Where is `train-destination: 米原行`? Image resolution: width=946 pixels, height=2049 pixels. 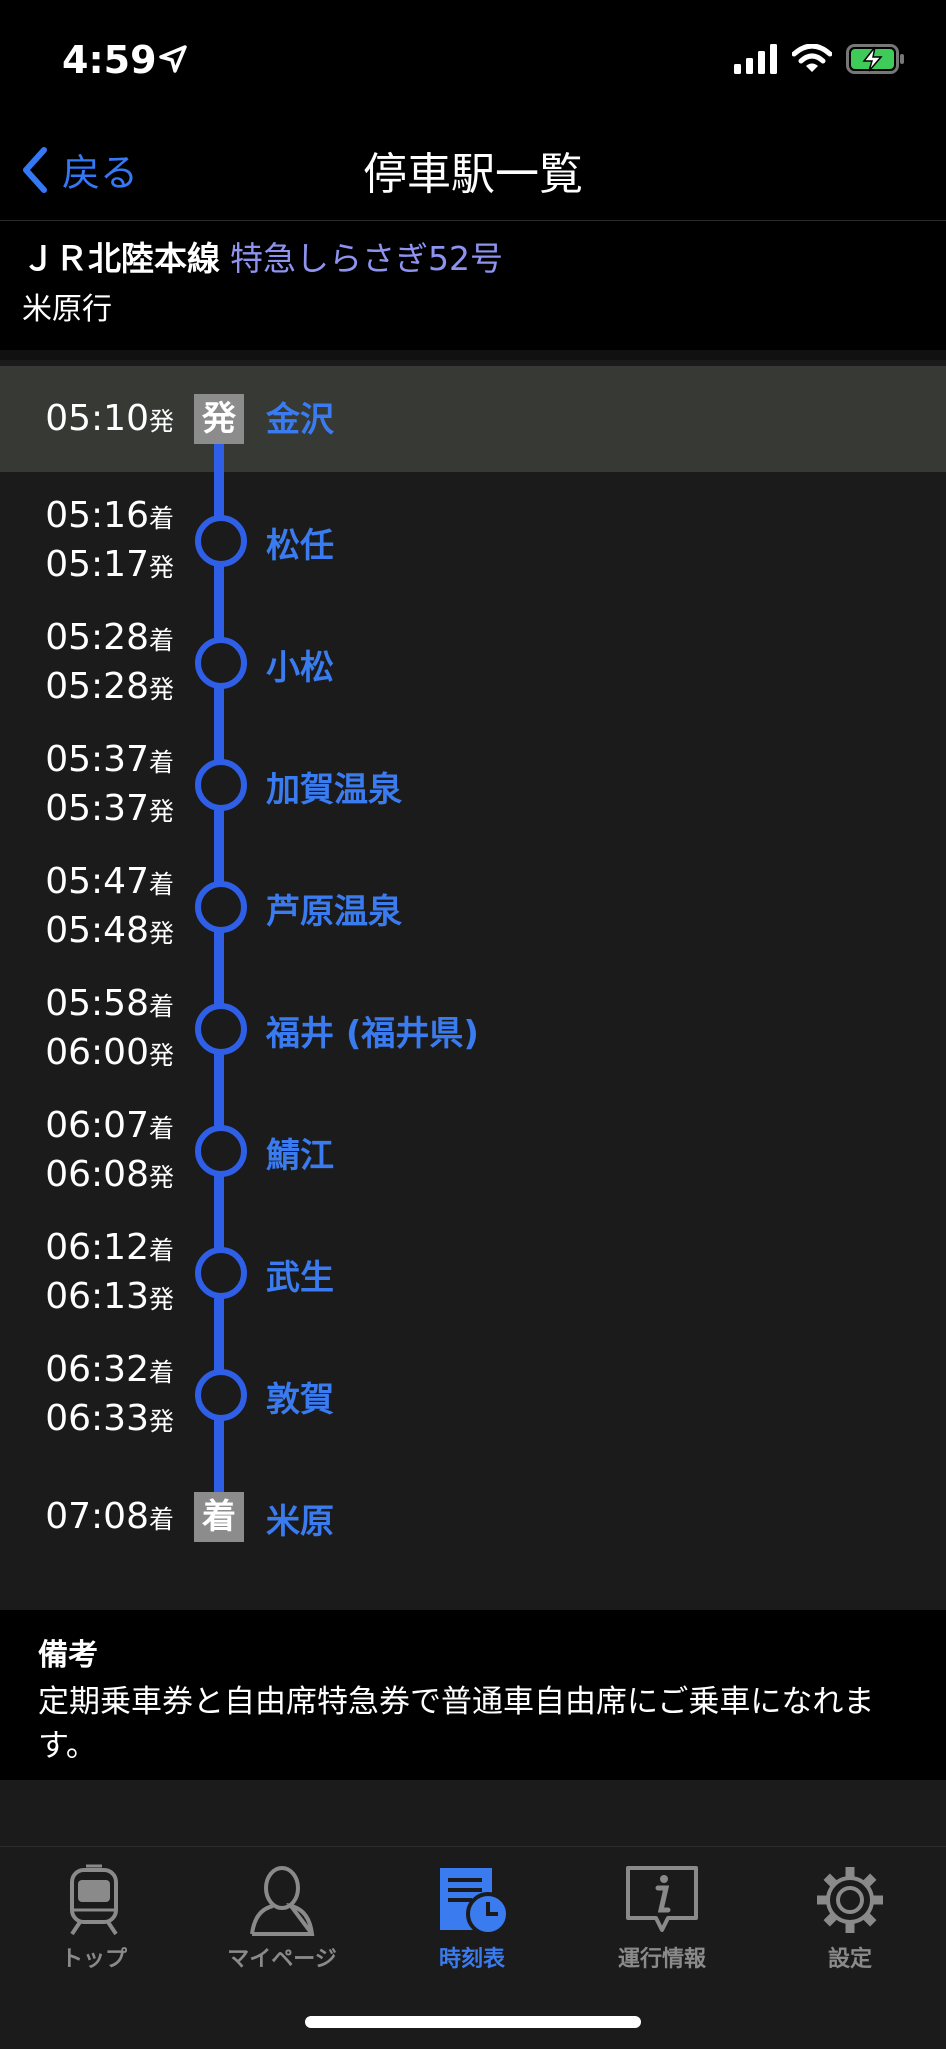 train-destination: 米原行 is located at coordinates (67, 309).